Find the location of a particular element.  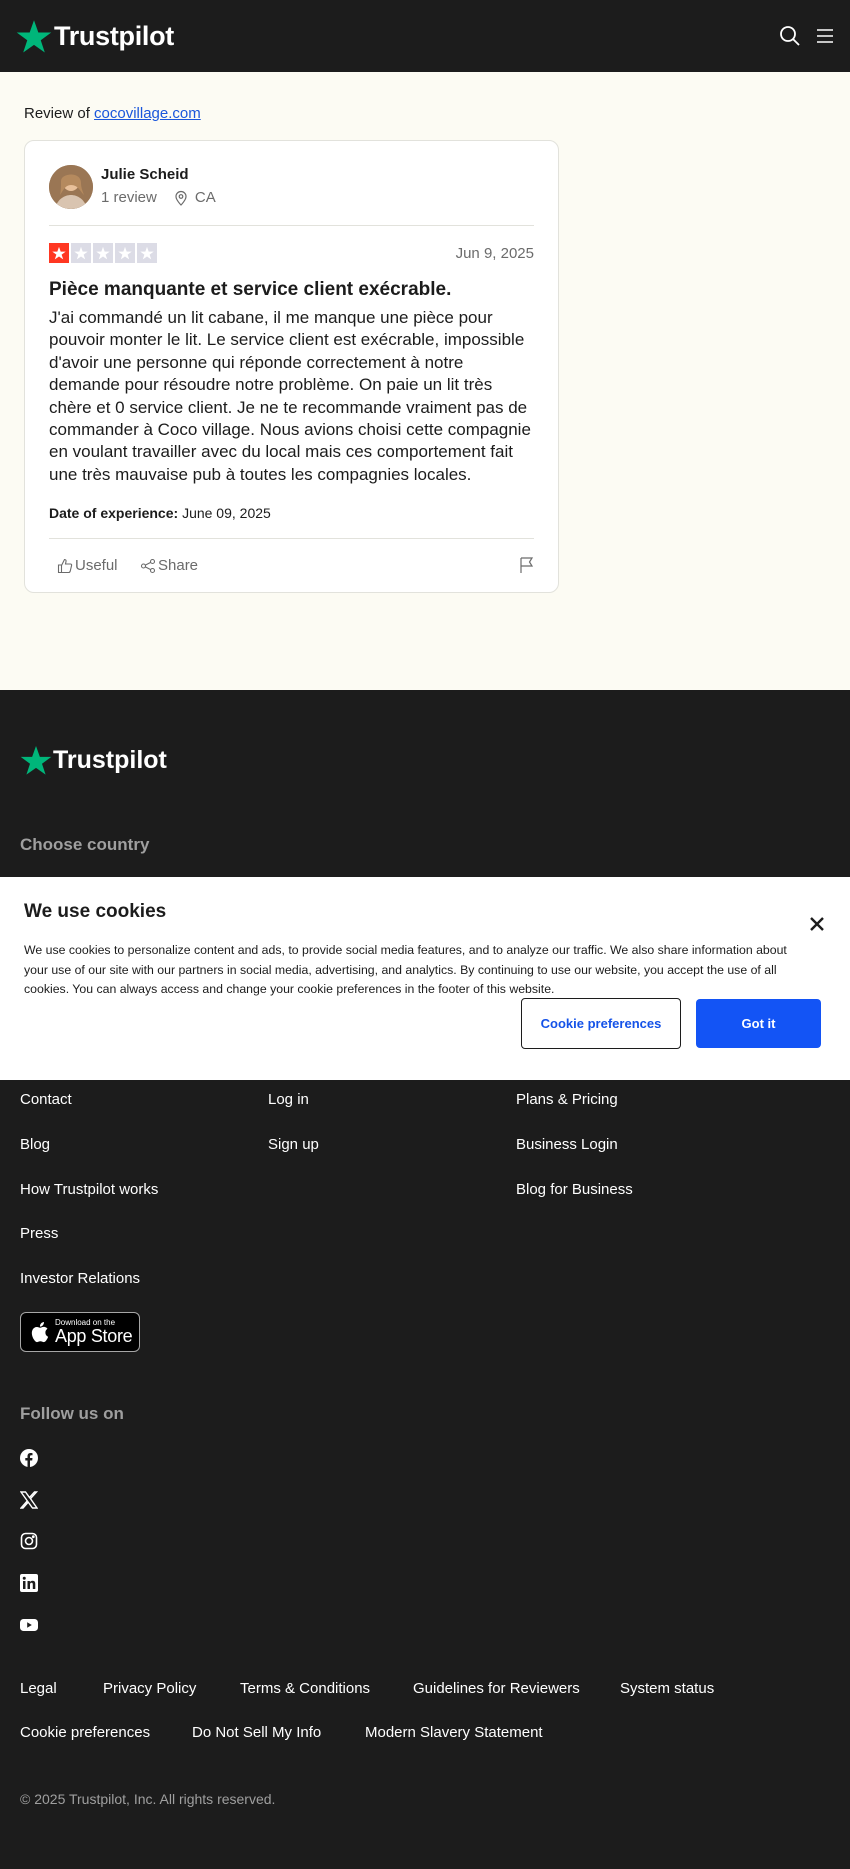

close-icon is located at coordinates (817, 924).